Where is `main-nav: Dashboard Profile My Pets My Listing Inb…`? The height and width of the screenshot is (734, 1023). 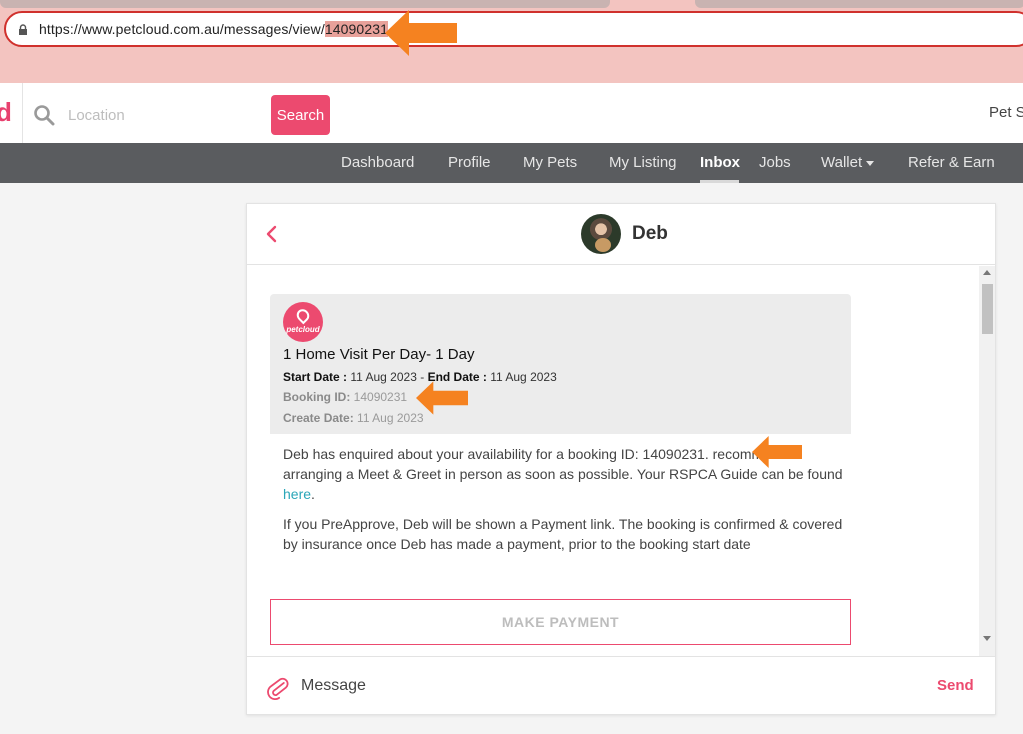 main-nav: Dashboard Profile My Pets My Listing Inb… is located at coordinates (511, 163).